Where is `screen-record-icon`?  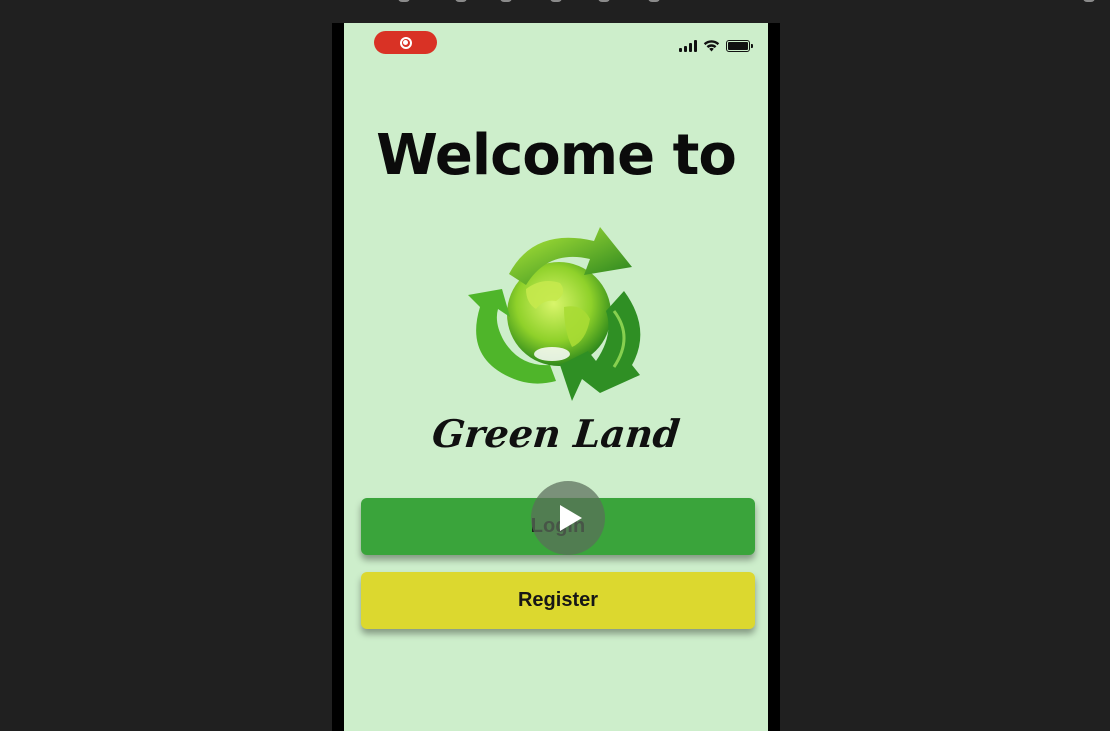 screen-record-icon is located at coordinates (405, 42).